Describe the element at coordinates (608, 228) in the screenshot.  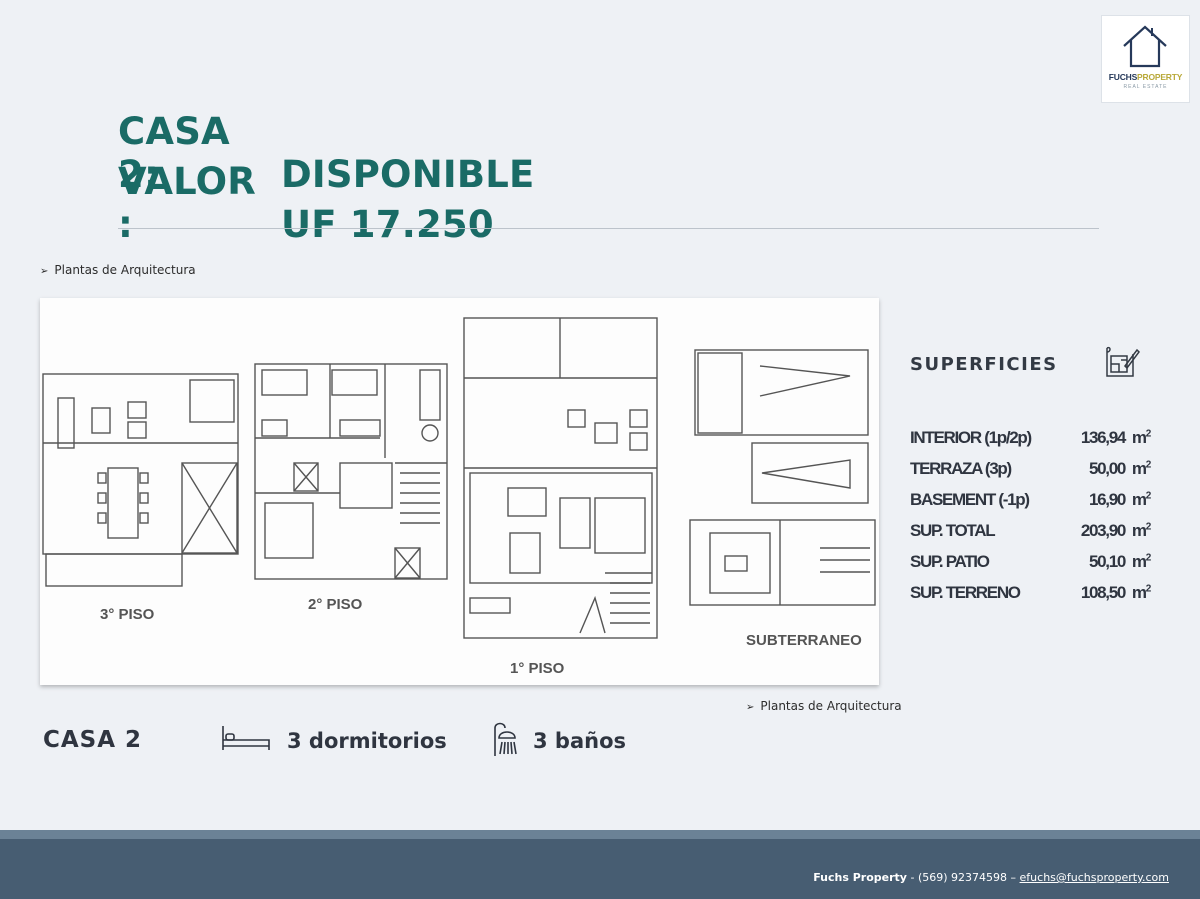
I see `title-divider` at that location.